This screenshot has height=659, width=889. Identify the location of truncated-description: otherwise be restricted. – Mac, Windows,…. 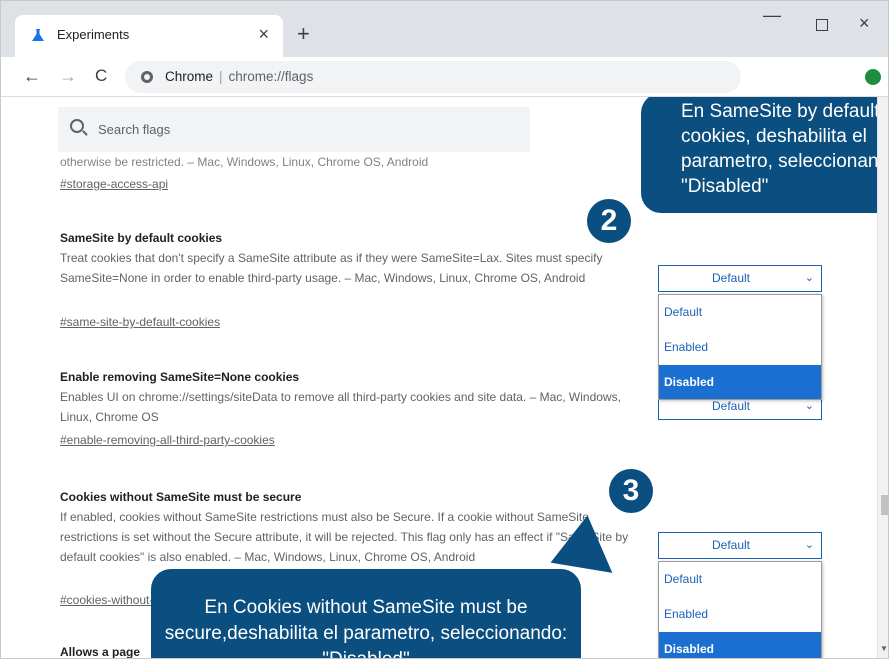
(244, 162).